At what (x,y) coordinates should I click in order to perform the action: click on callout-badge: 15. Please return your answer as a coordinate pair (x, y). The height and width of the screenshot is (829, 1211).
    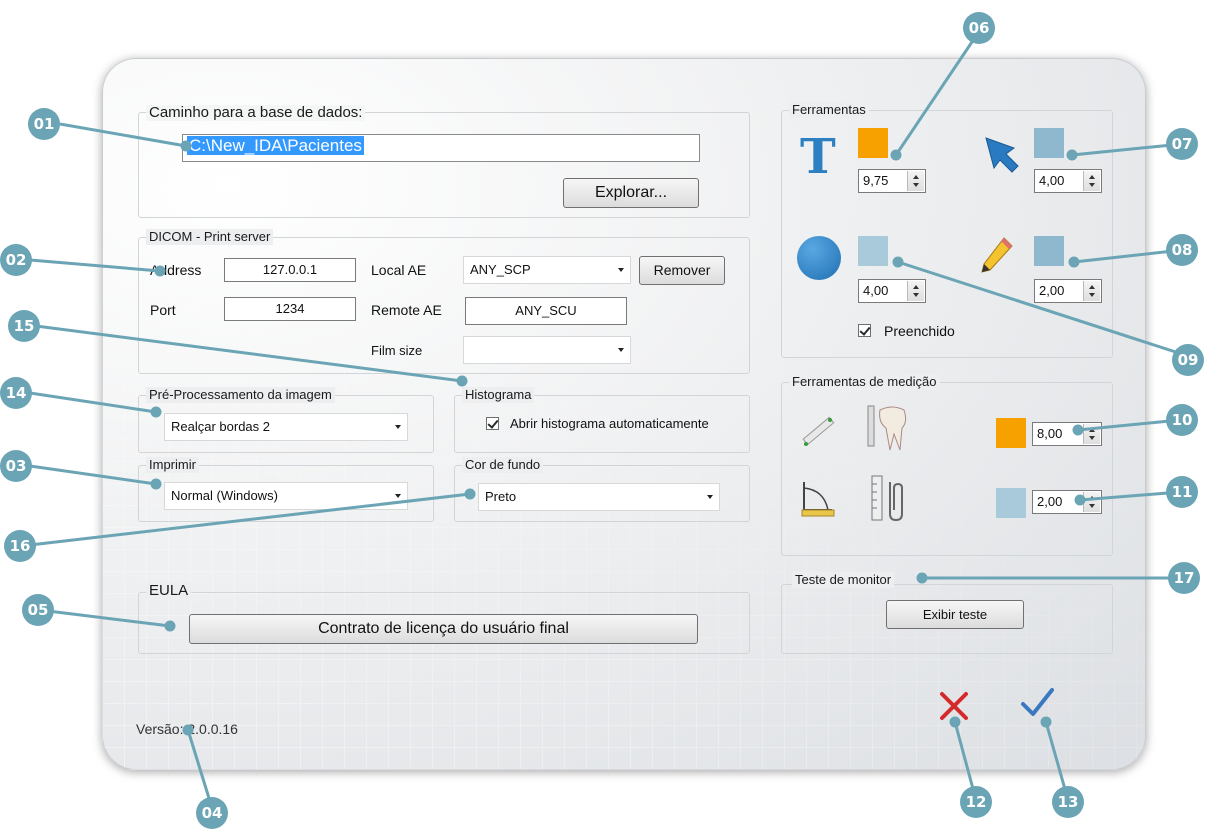
    Looking at the image, I should click on (24, 326).